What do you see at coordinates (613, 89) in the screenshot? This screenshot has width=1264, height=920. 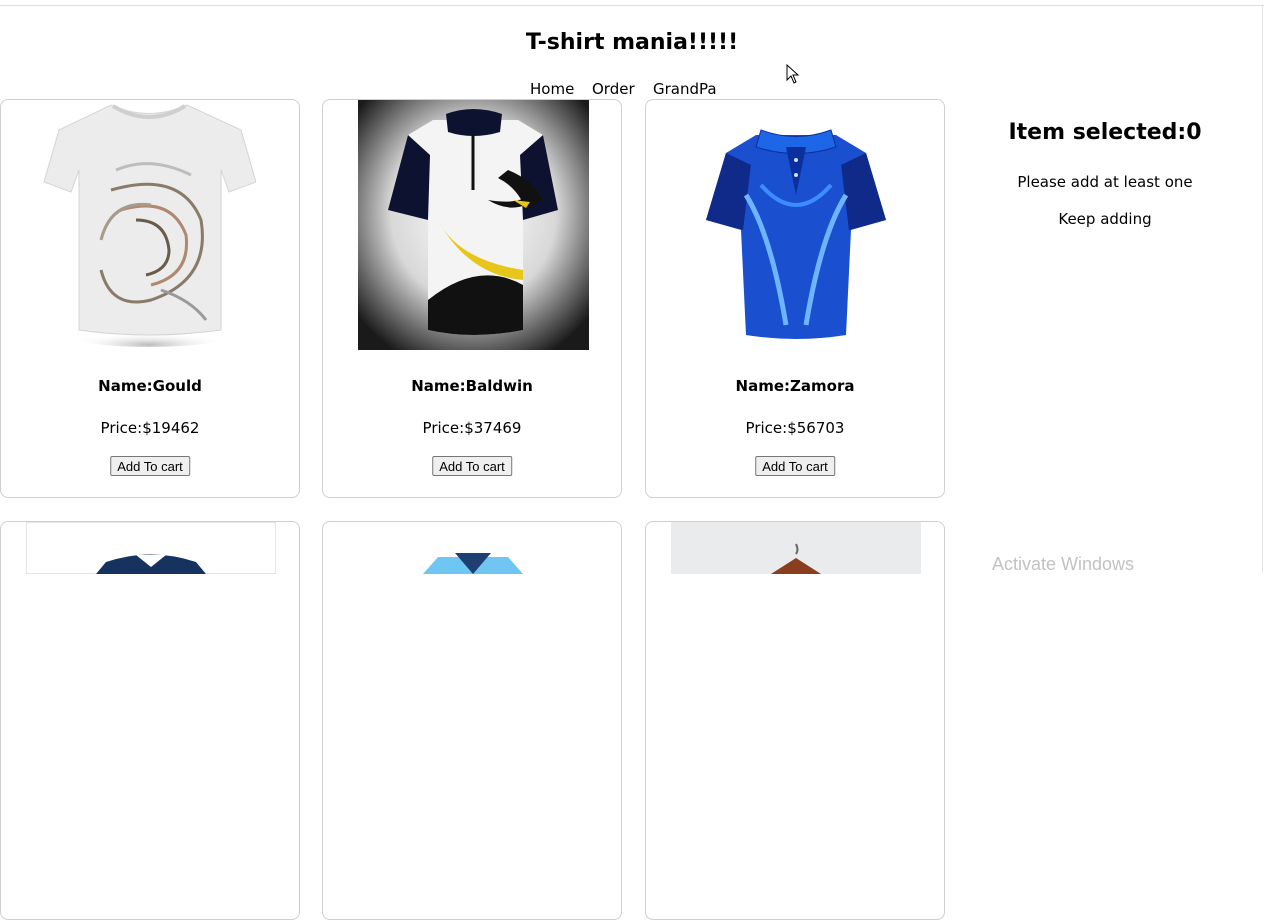 I see `nav-link-order: Order` at bounding box center [613, 89].